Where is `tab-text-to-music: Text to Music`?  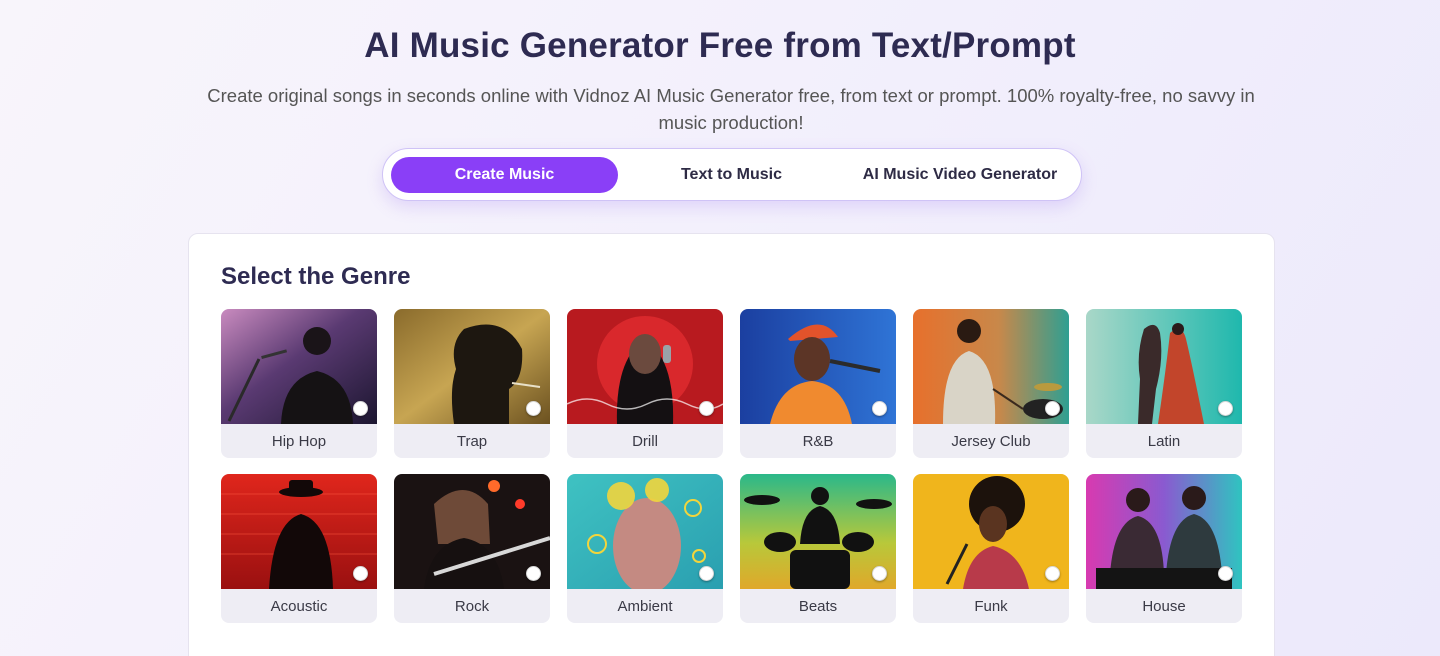
tab-text-to-music: Text to Music is located at coordinates (731, 175).